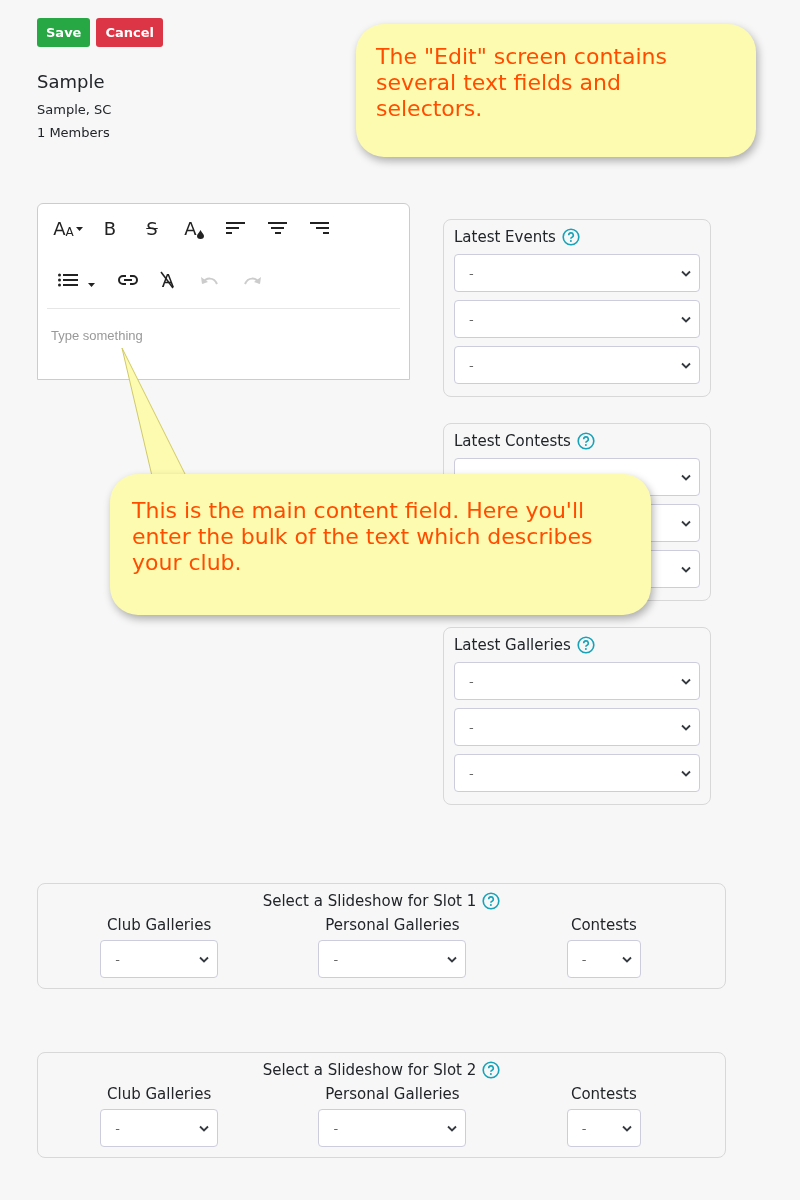 Image resolution: width=800 pixels, height=1200 pixels. What do you see at coordinates (76, 280) in the screenshot?
I see `list-button` at bounding box center [76, 280].